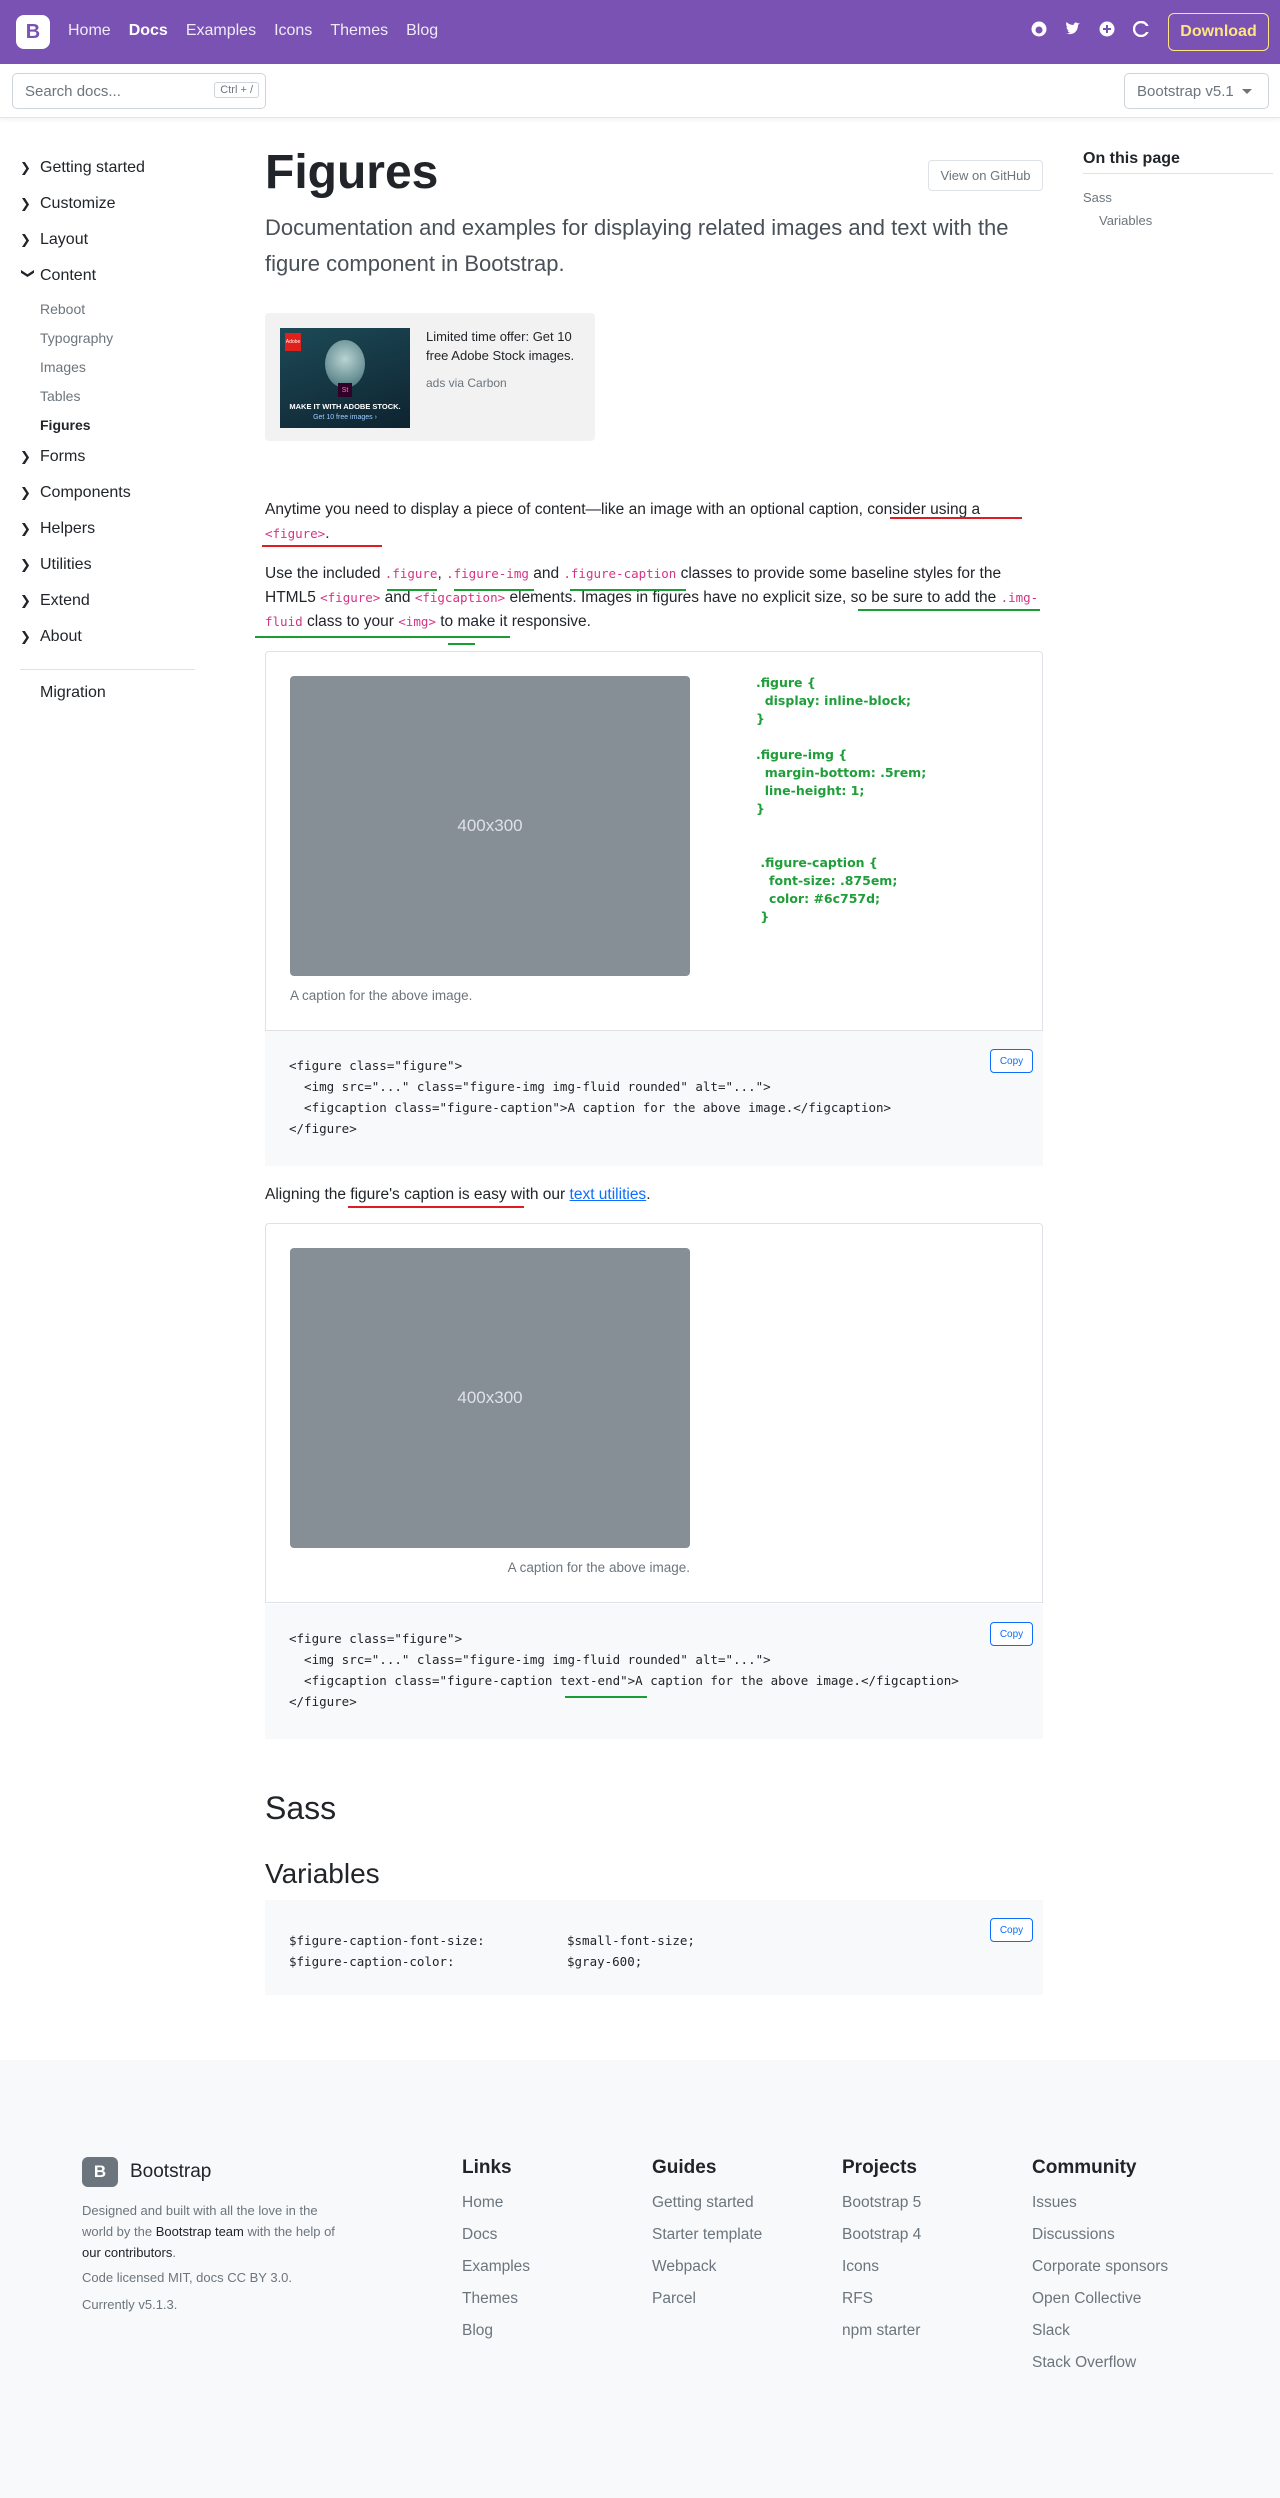  What do you see at coordinates (496, 2267) in the screenshot?
I see `footer-link: Examples` at bounding box center [496, 2267].